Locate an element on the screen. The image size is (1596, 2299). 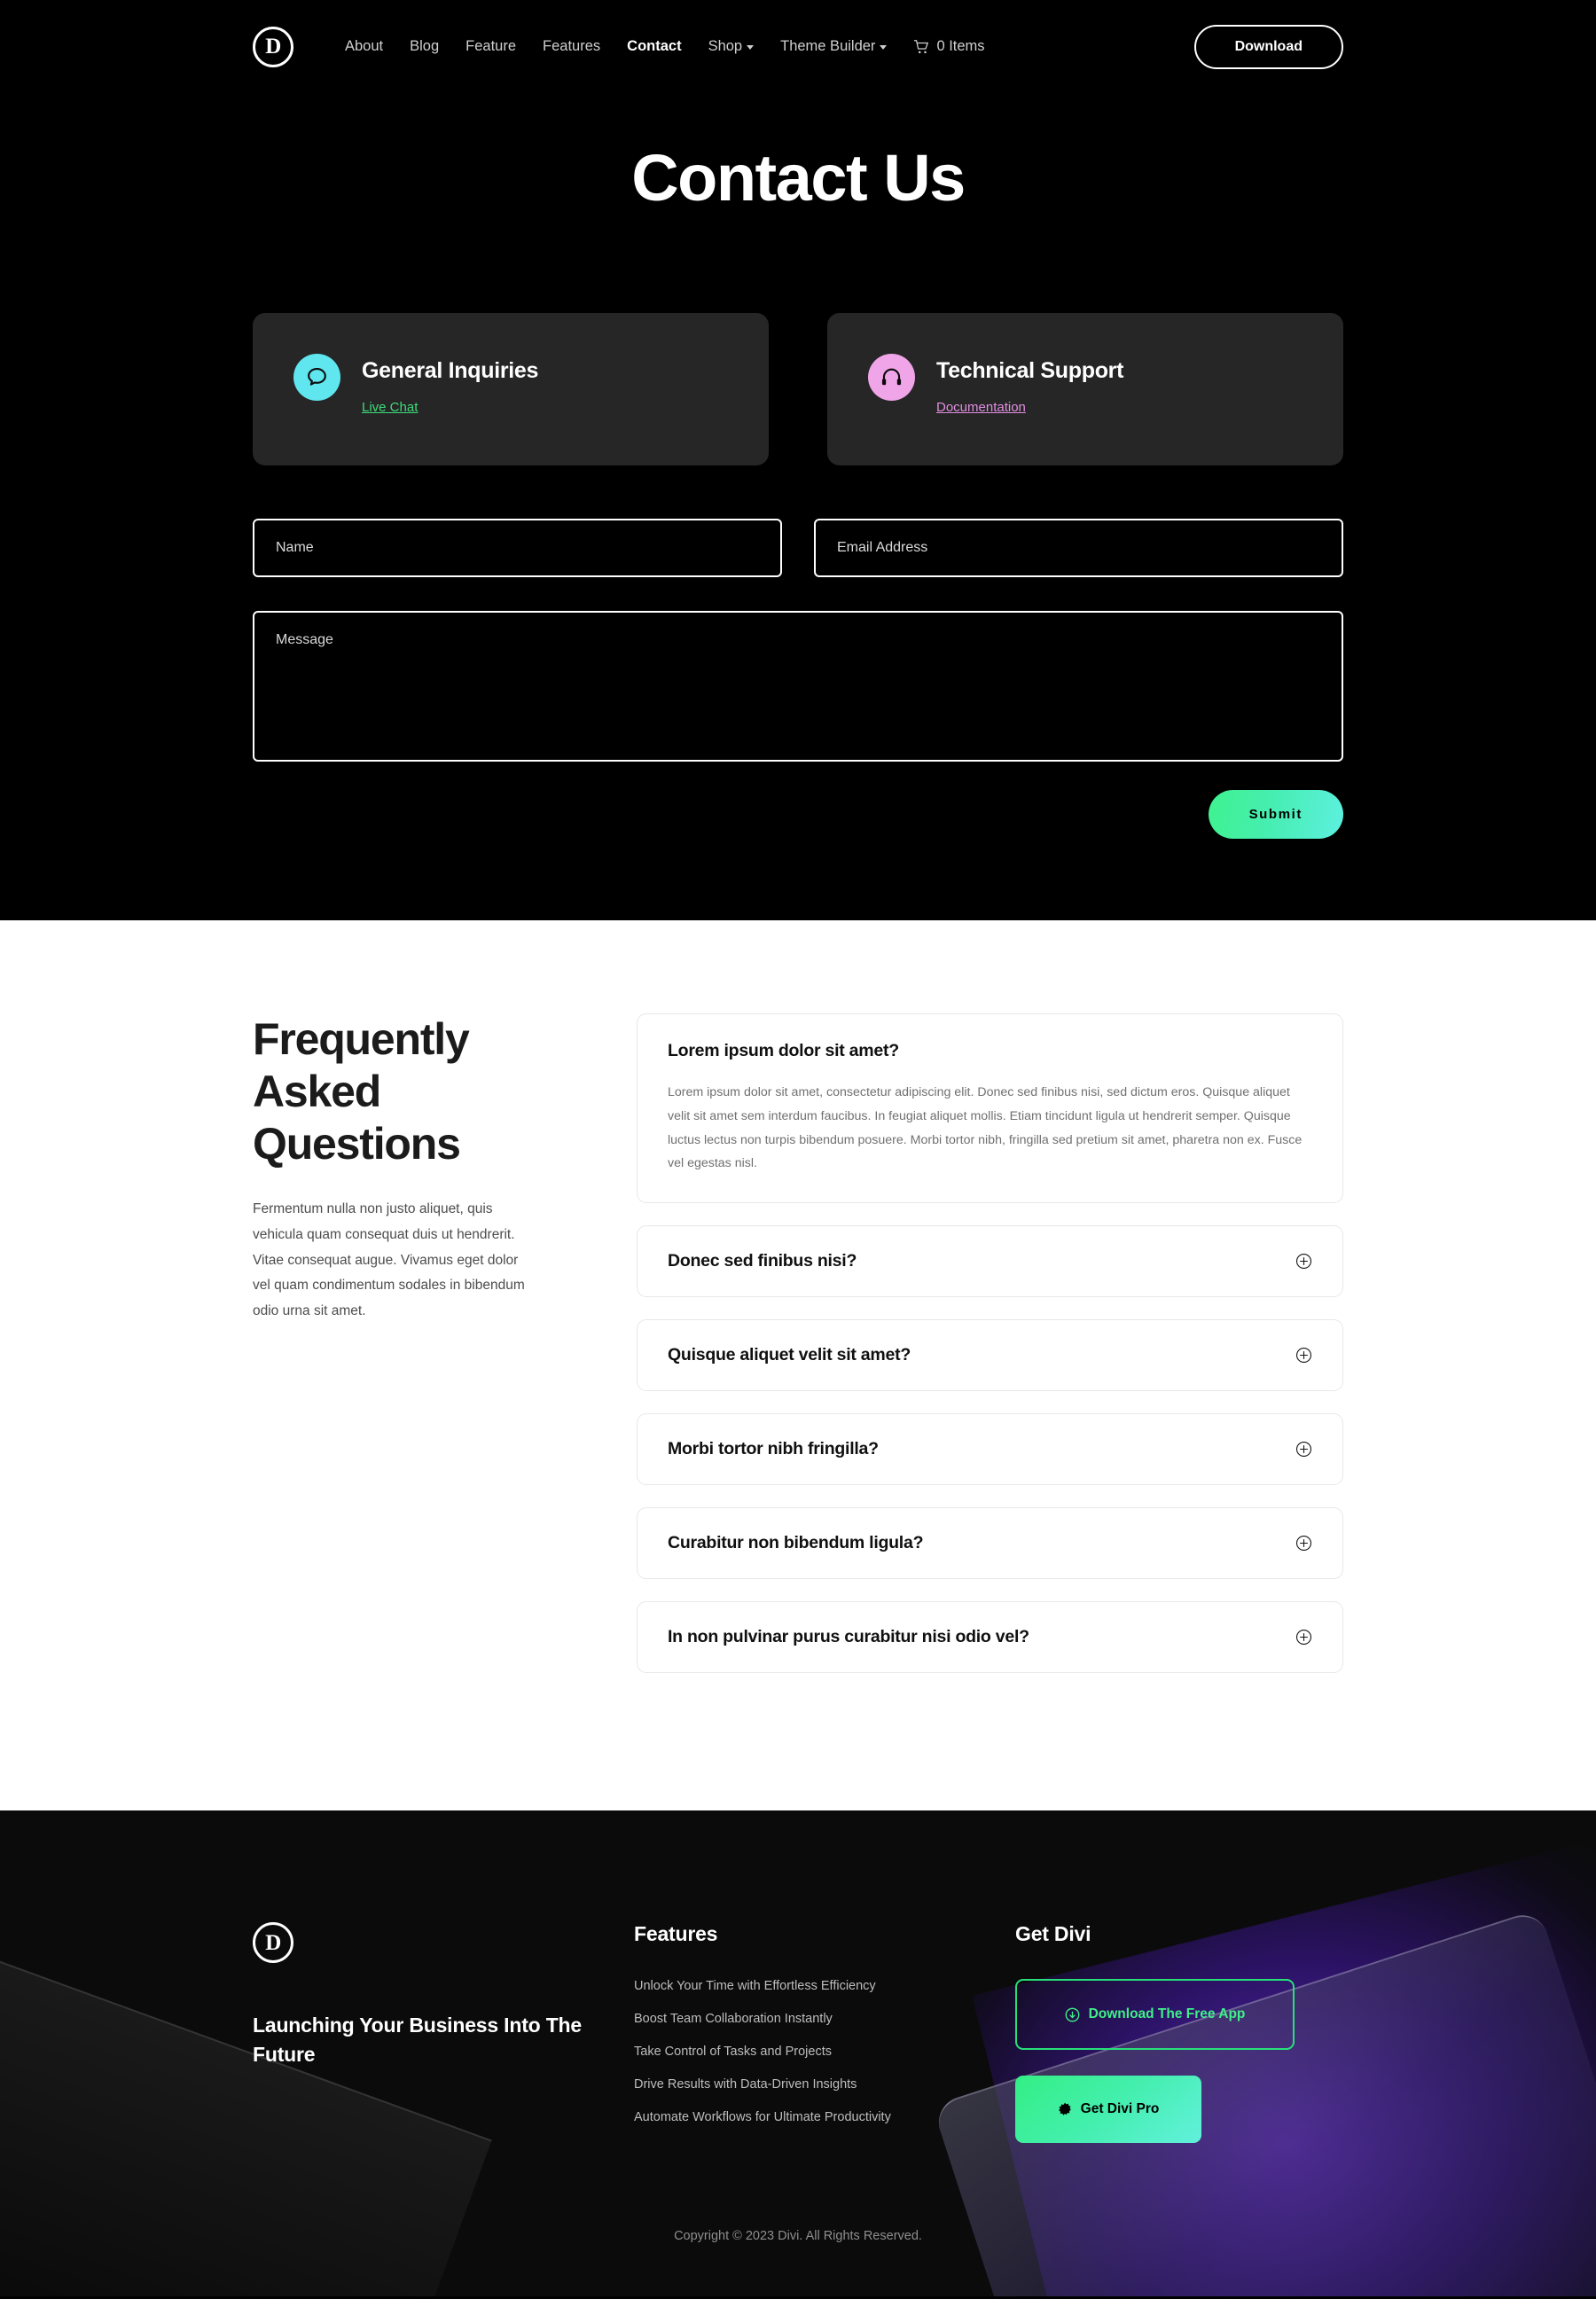
accordion-item: Quisque aliquet velit sit amet? is located at coordinates (990, 1356).